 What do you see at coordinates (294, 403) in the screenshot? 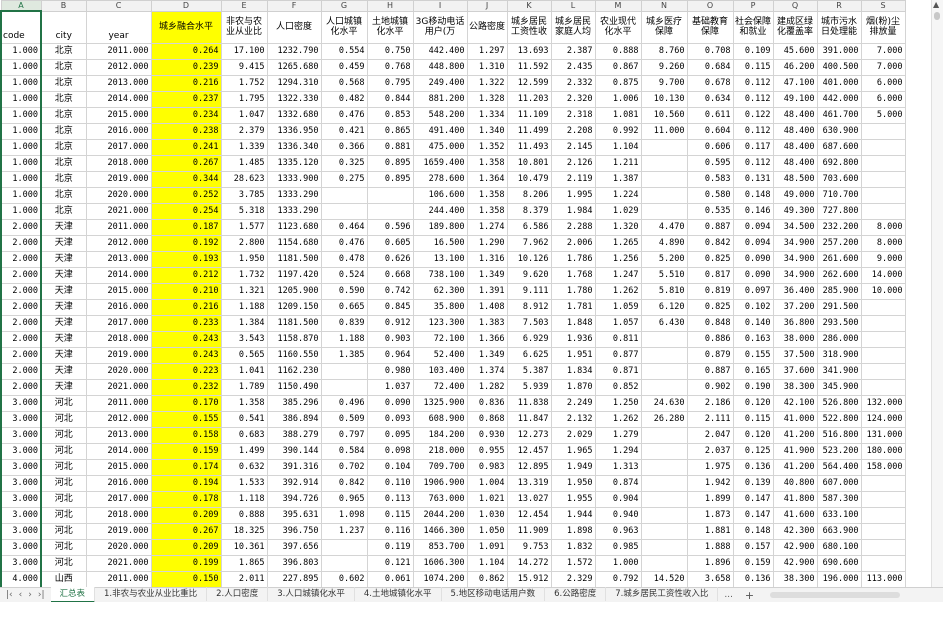
I see `table-cell: 385.296` at bounding box center [294, 403].